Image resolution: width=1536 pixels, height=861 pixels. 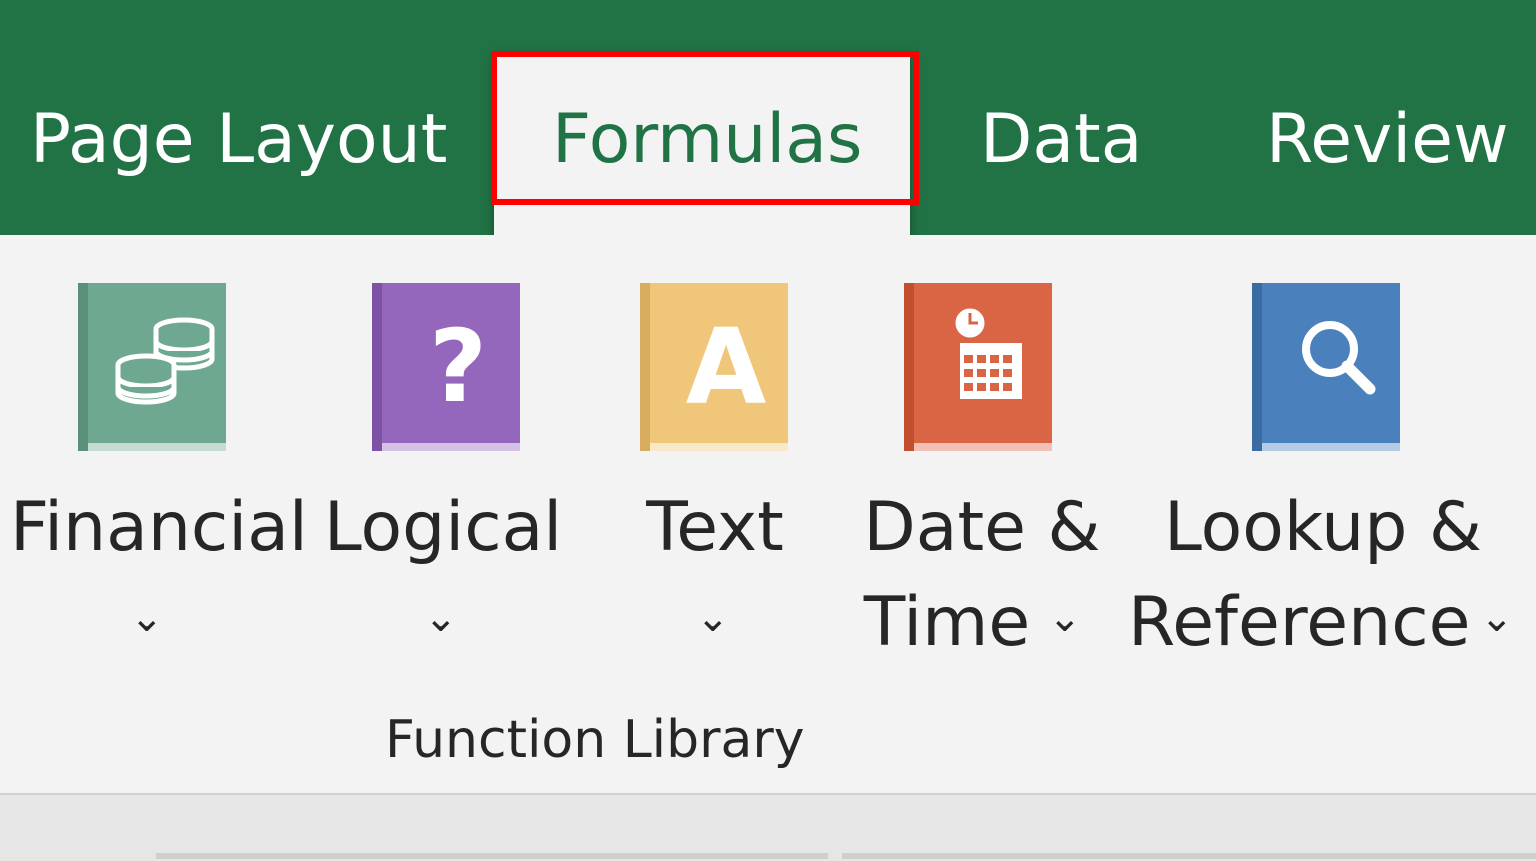 What do you see at coordinates (159, 527) in the screenshot?
I see `financial-label: Financial` at bounding box center [159, 527].